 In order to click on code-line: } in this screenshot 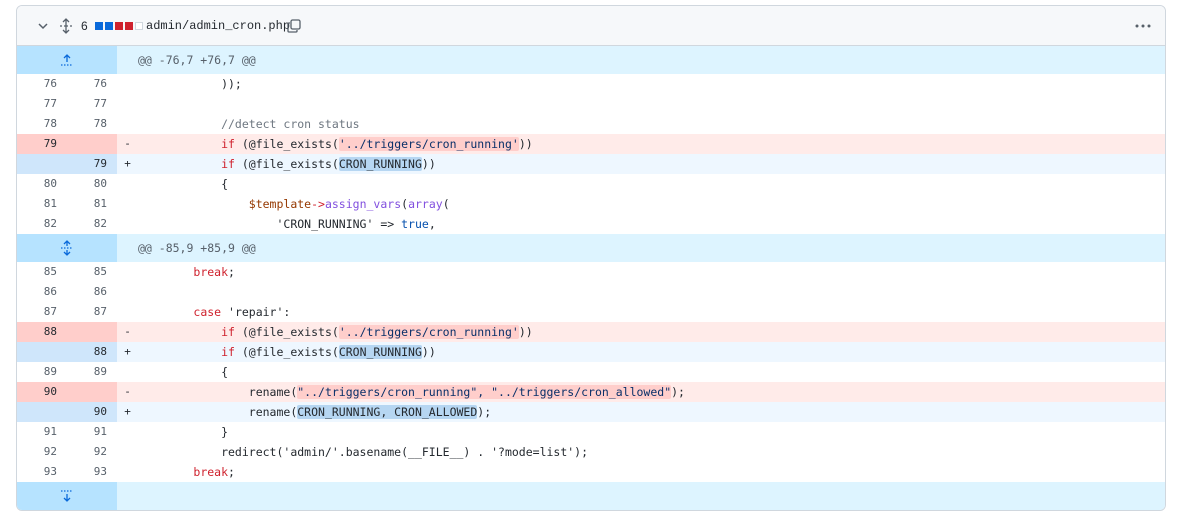, I will do `click(183, 432)`.